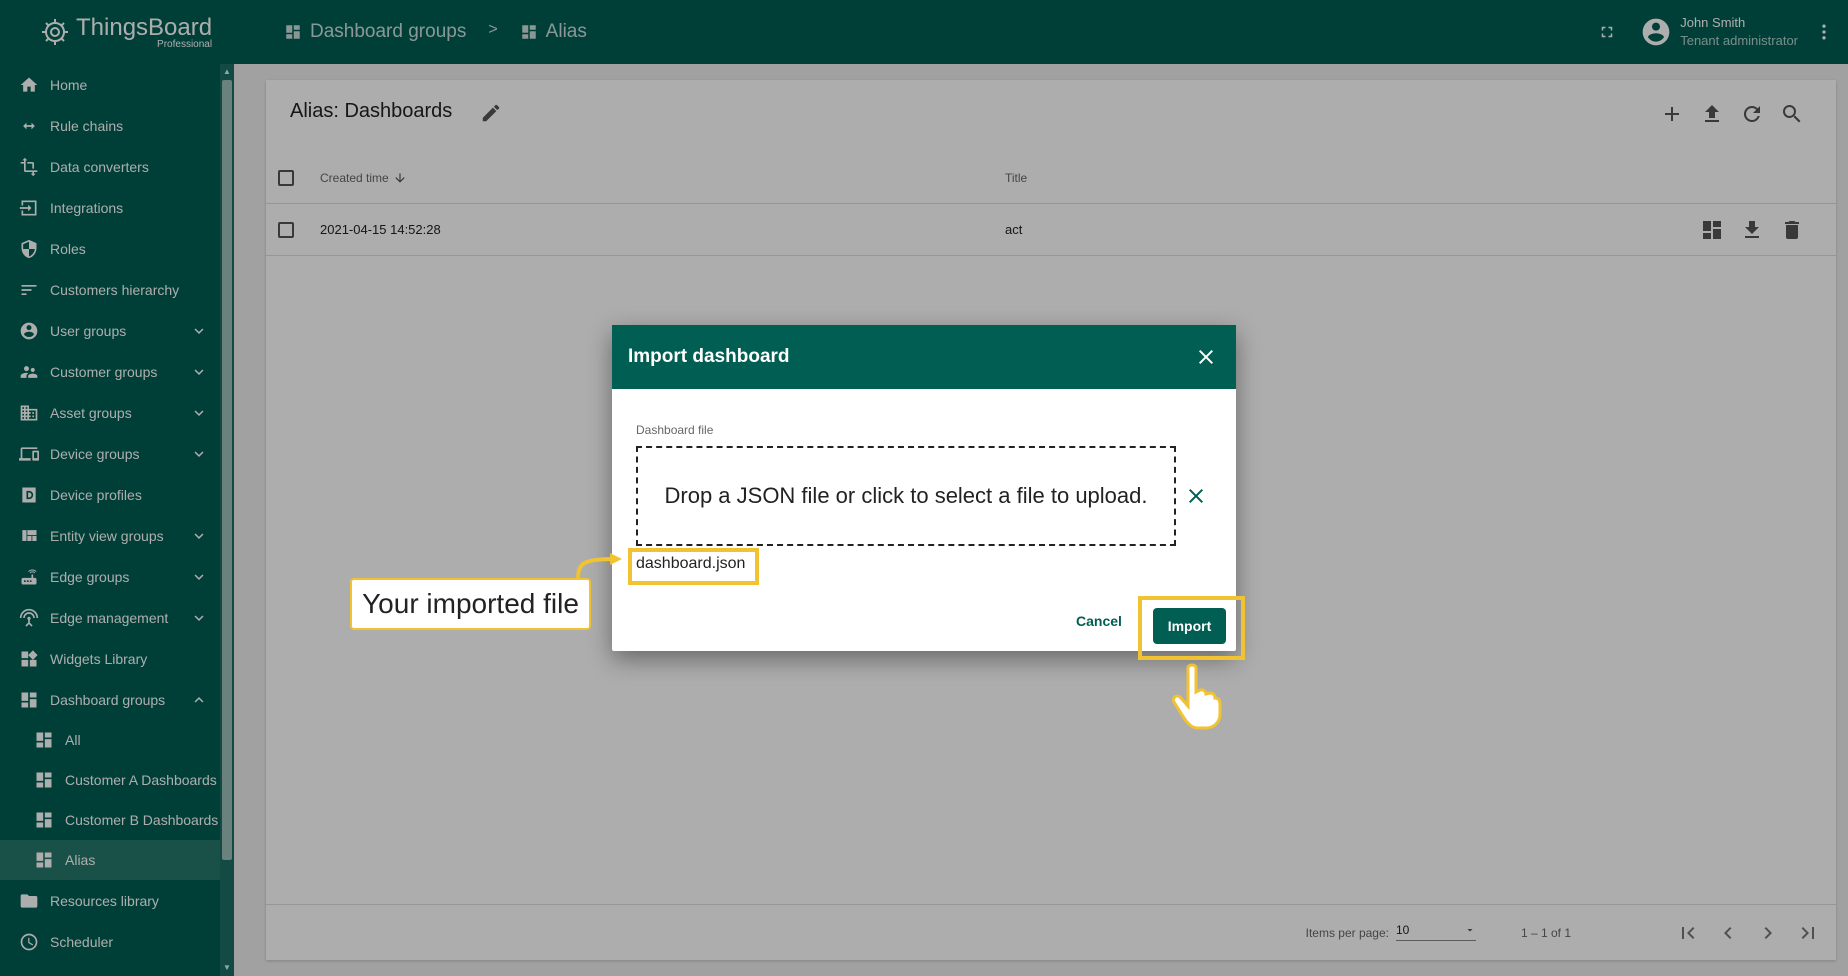  Describe the element at coordinates (924, 357) in the screenshot. I see `dialog-header: Import dashboard` at that location.